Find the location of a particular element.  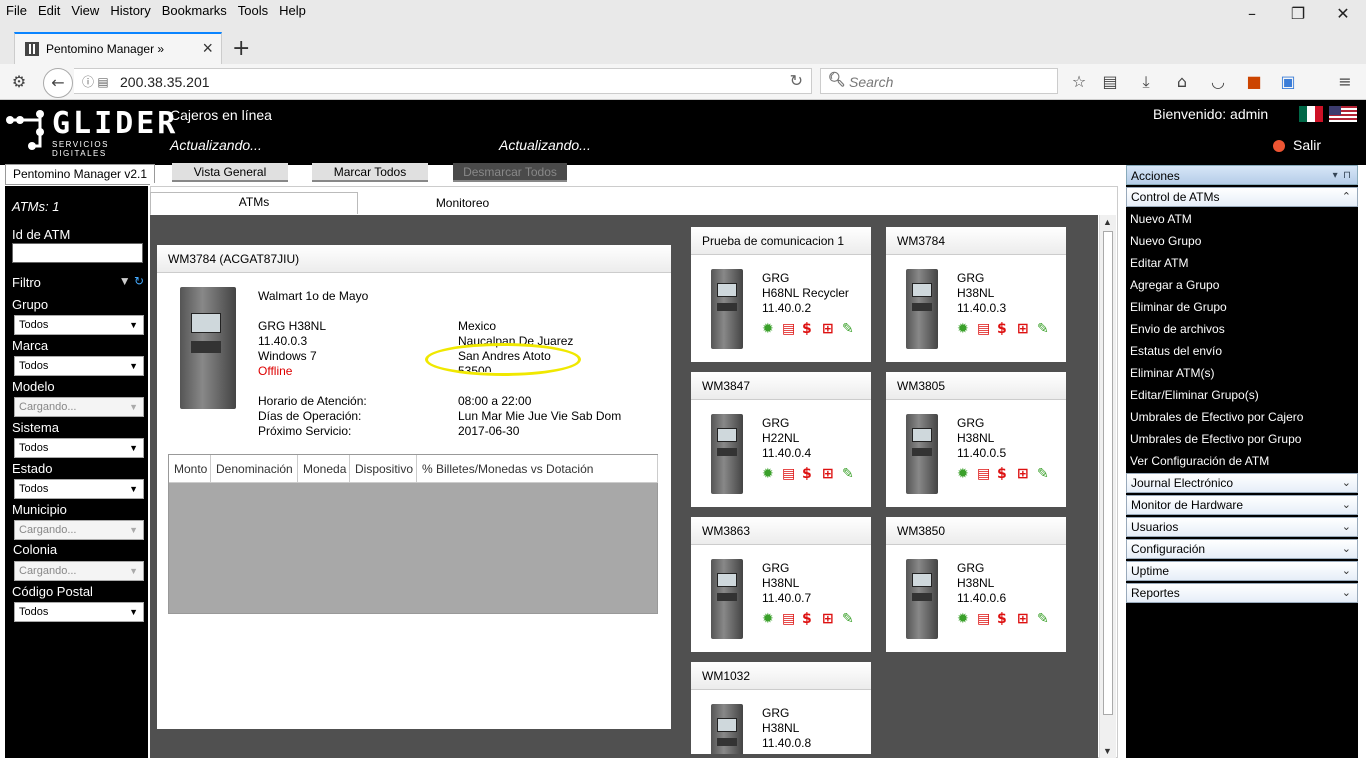

close-tab-icon: × is located at coordinates (207, 48).